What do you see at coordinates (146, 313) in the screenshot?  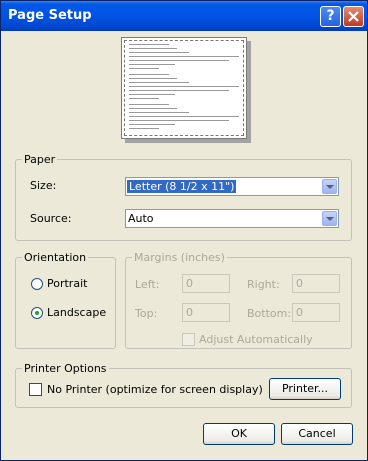 I see `top-margin-label: Top:` at bounding box center [146, 313].